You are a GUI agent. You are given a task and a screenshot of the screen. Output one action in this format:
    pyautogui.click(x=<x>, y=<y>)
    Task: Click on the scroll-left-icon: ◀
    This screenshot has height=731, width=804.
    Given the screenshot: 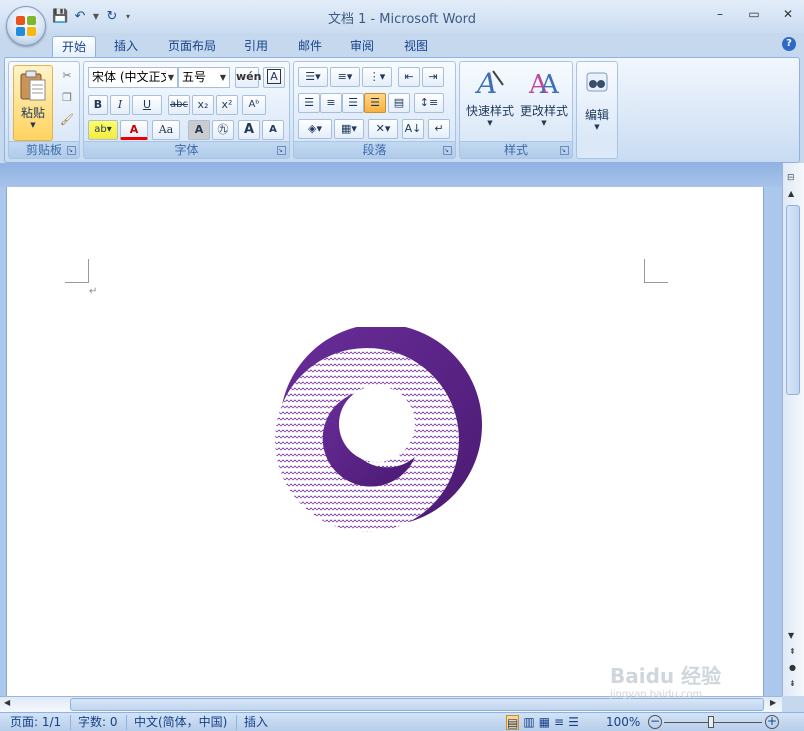 What is the action you would take?
    pyautogui.click(x=7, y=702)
    